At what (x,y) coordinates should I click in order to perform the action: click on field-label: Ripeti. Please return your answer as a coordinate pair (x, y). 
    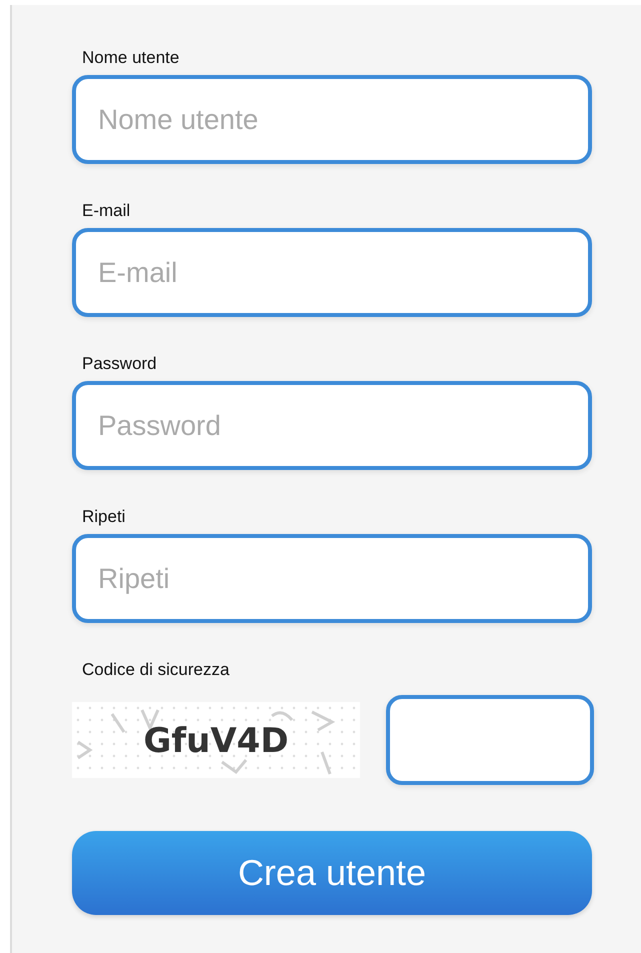
    Looking at the image, I should click on (104, 517).